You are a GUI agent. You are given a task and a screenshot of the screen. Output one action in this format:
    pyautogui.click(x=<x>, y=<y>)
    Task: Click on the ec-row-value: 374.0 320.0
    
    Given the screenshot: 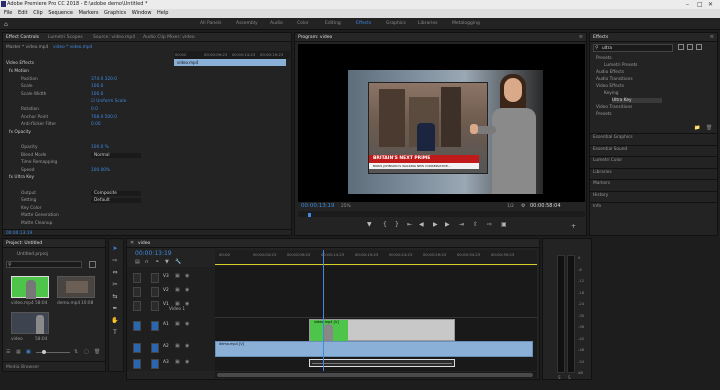 What is the action you would take?
    pyautogui.click(x=104, y=79)
    